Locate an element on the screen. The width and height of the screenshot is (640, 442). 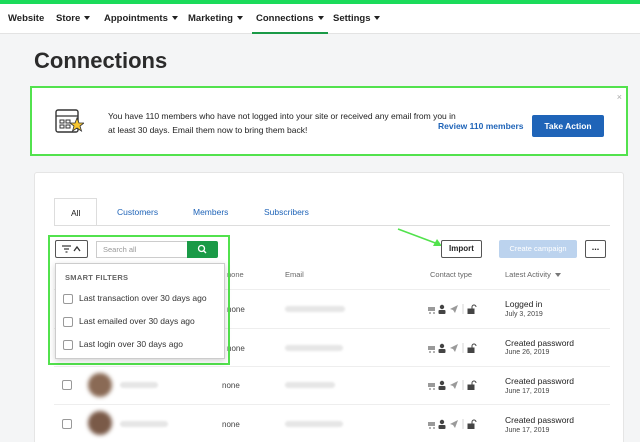
activity-date: June 26, 2019 is located at coordinates (527, 352).